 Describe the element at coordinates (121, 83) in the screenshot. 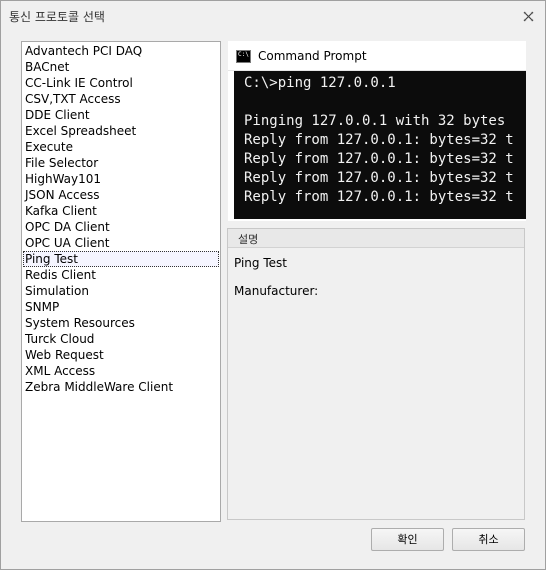

I see `list-item: CC-Link IE Control` at that location.